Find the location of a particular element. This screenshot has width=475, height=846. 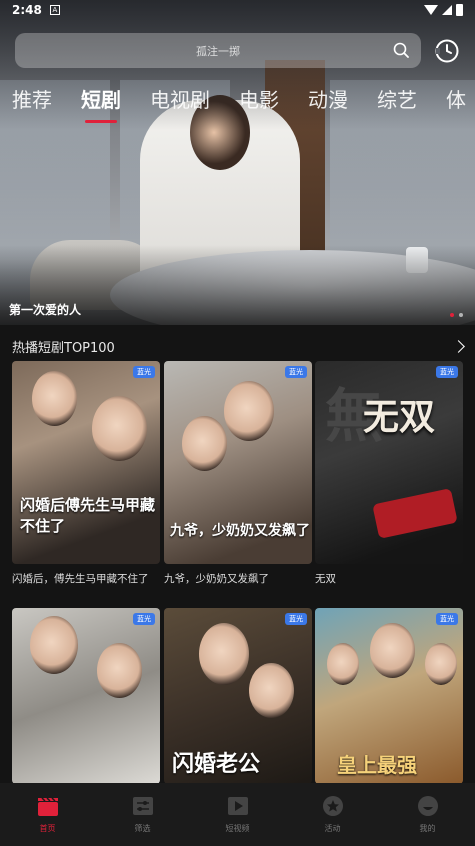

drama-card: 闪婚老公 蓝光 is located at coordinates (238, 696).